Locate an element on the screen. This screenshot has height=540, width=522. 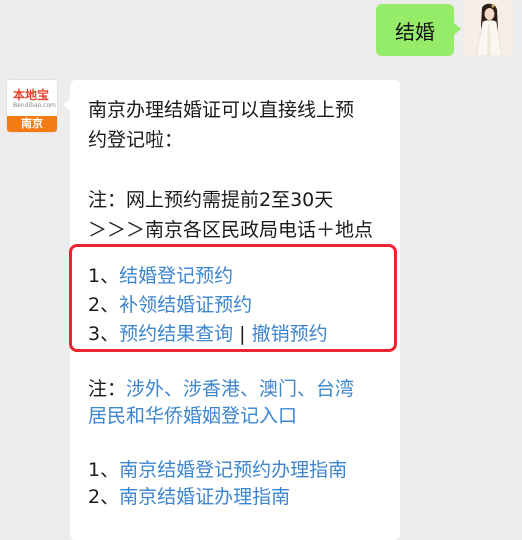
reissue-certificate-appointment-link: 补领结婚证预约 is located at coordinates (185, 305).